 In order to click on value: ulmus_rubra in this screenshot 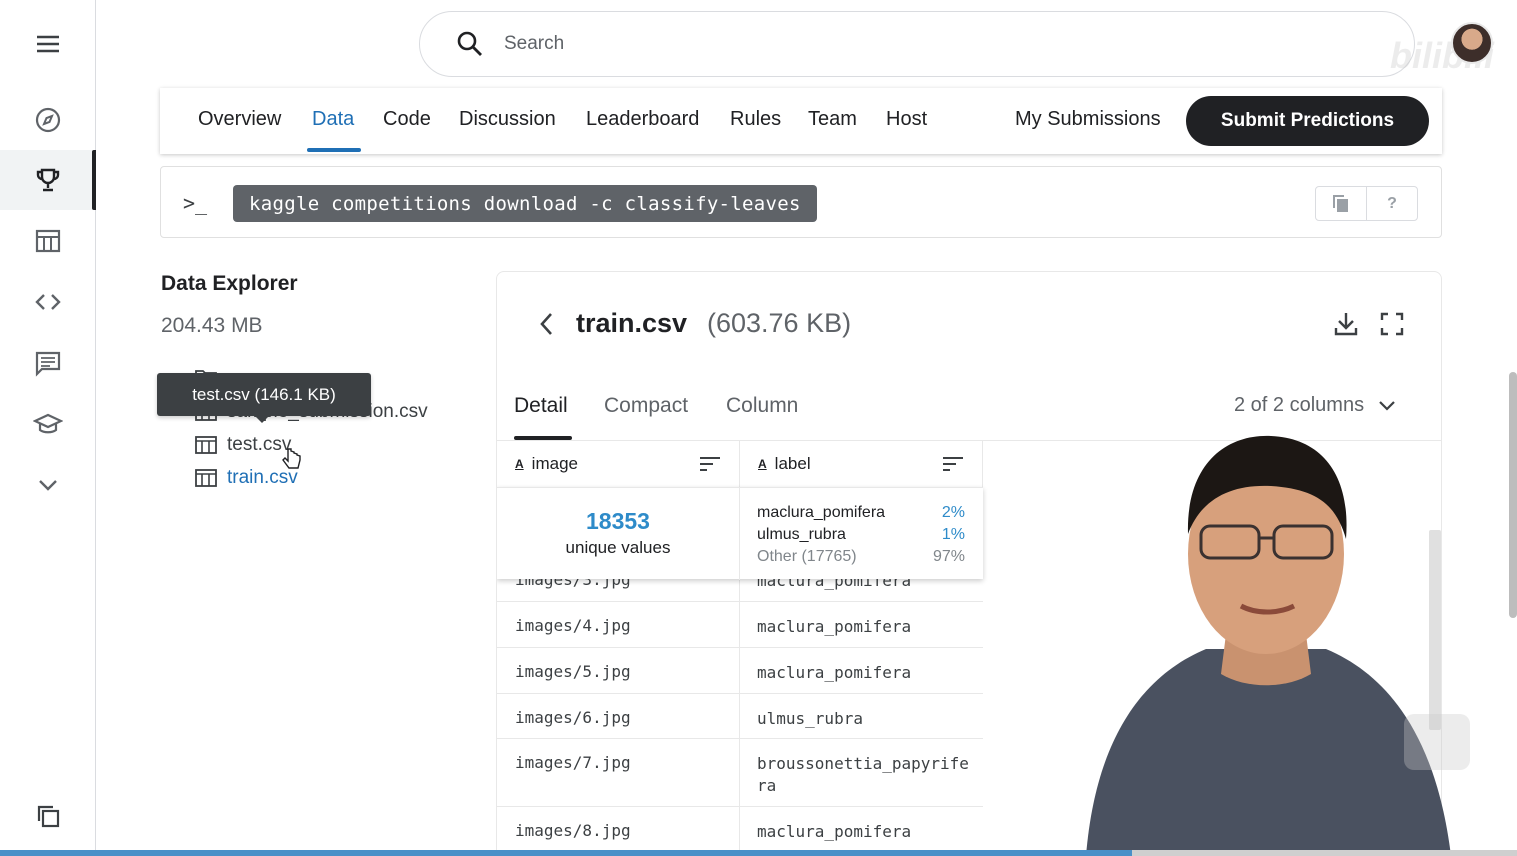, I will do `click(801, 534)`.